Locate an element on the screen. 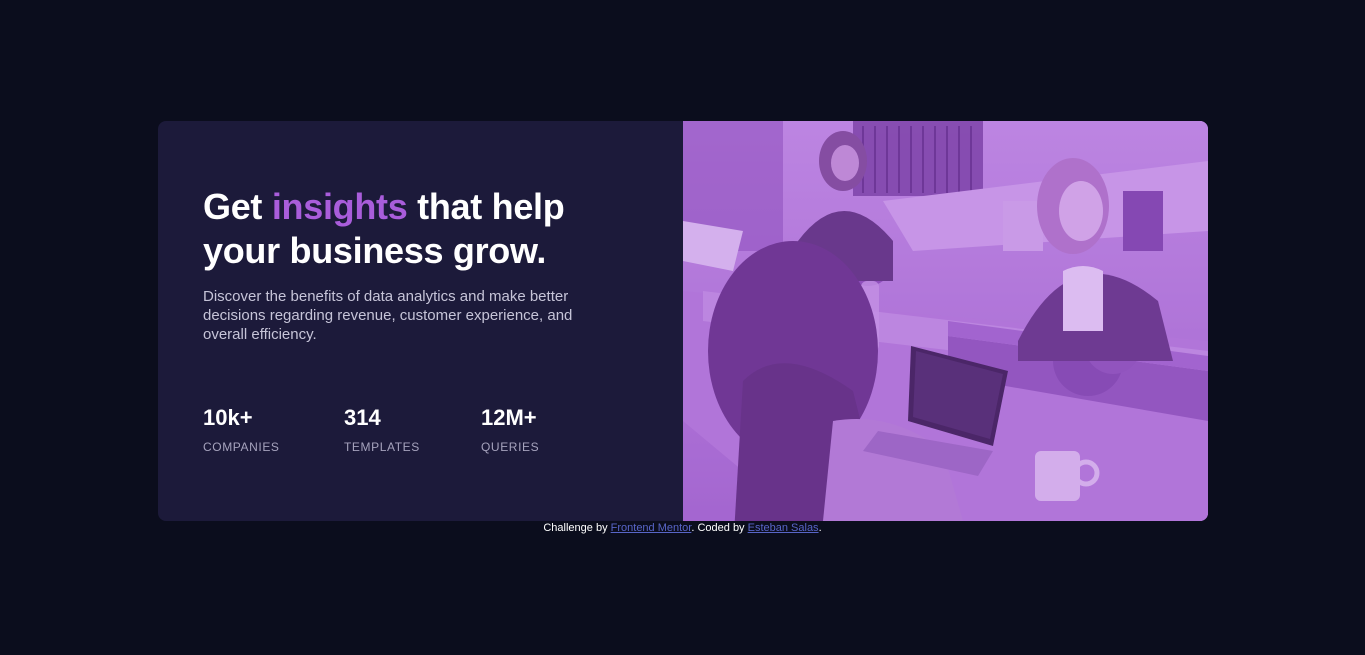 The image size is (1365, 655). stat-templates: 314 TEMPLATES is located at coordinates (412, 429).